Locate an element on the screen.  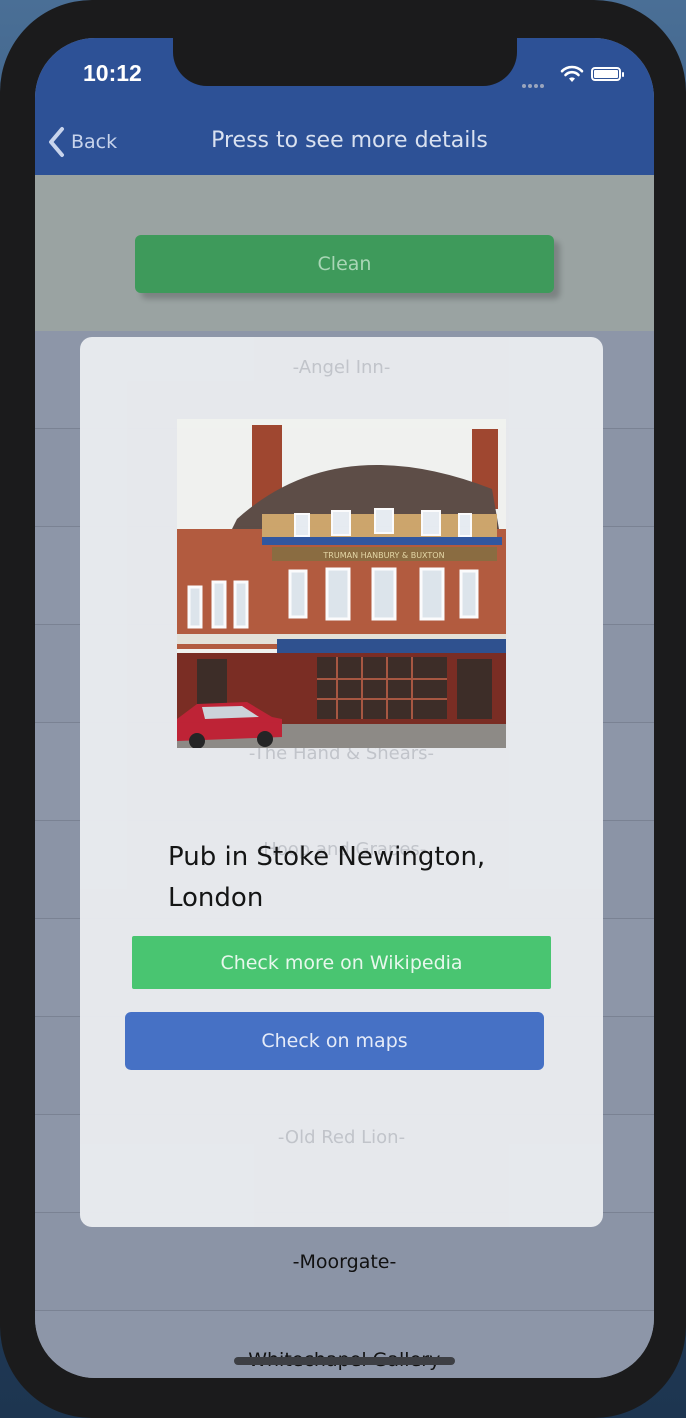
list-item-whitechapel-gallery: -Whitechapel Gallery- is located at coordinates (344, 1344).